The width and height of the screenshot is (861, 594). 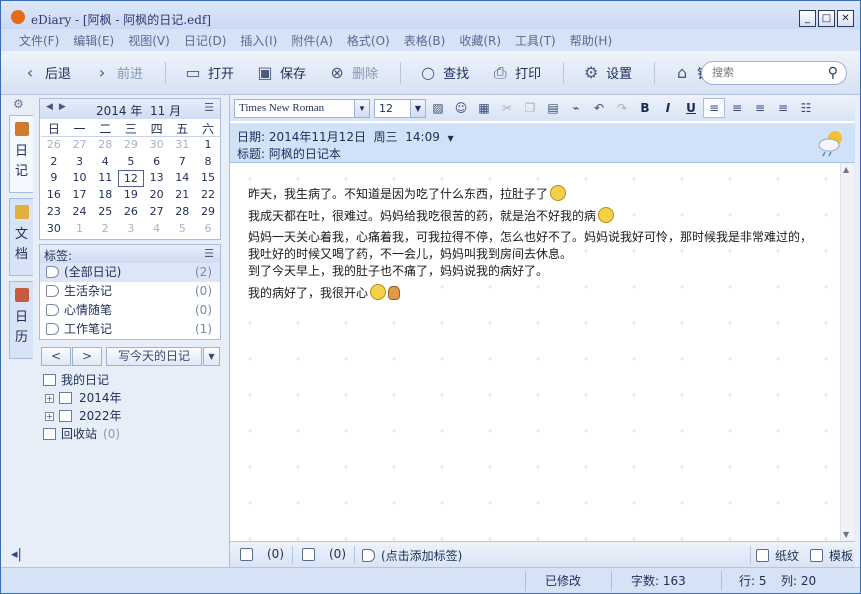 I want to click on calendar-day: 18, so click(x=105, y=195).